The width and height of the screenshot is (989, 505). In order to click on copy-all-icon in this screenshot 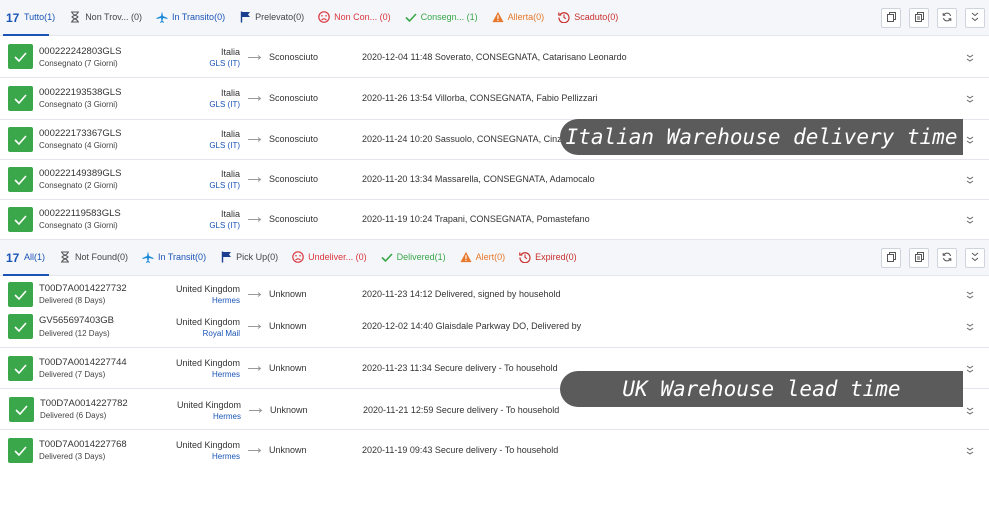, I will do `click(919, 258)`.